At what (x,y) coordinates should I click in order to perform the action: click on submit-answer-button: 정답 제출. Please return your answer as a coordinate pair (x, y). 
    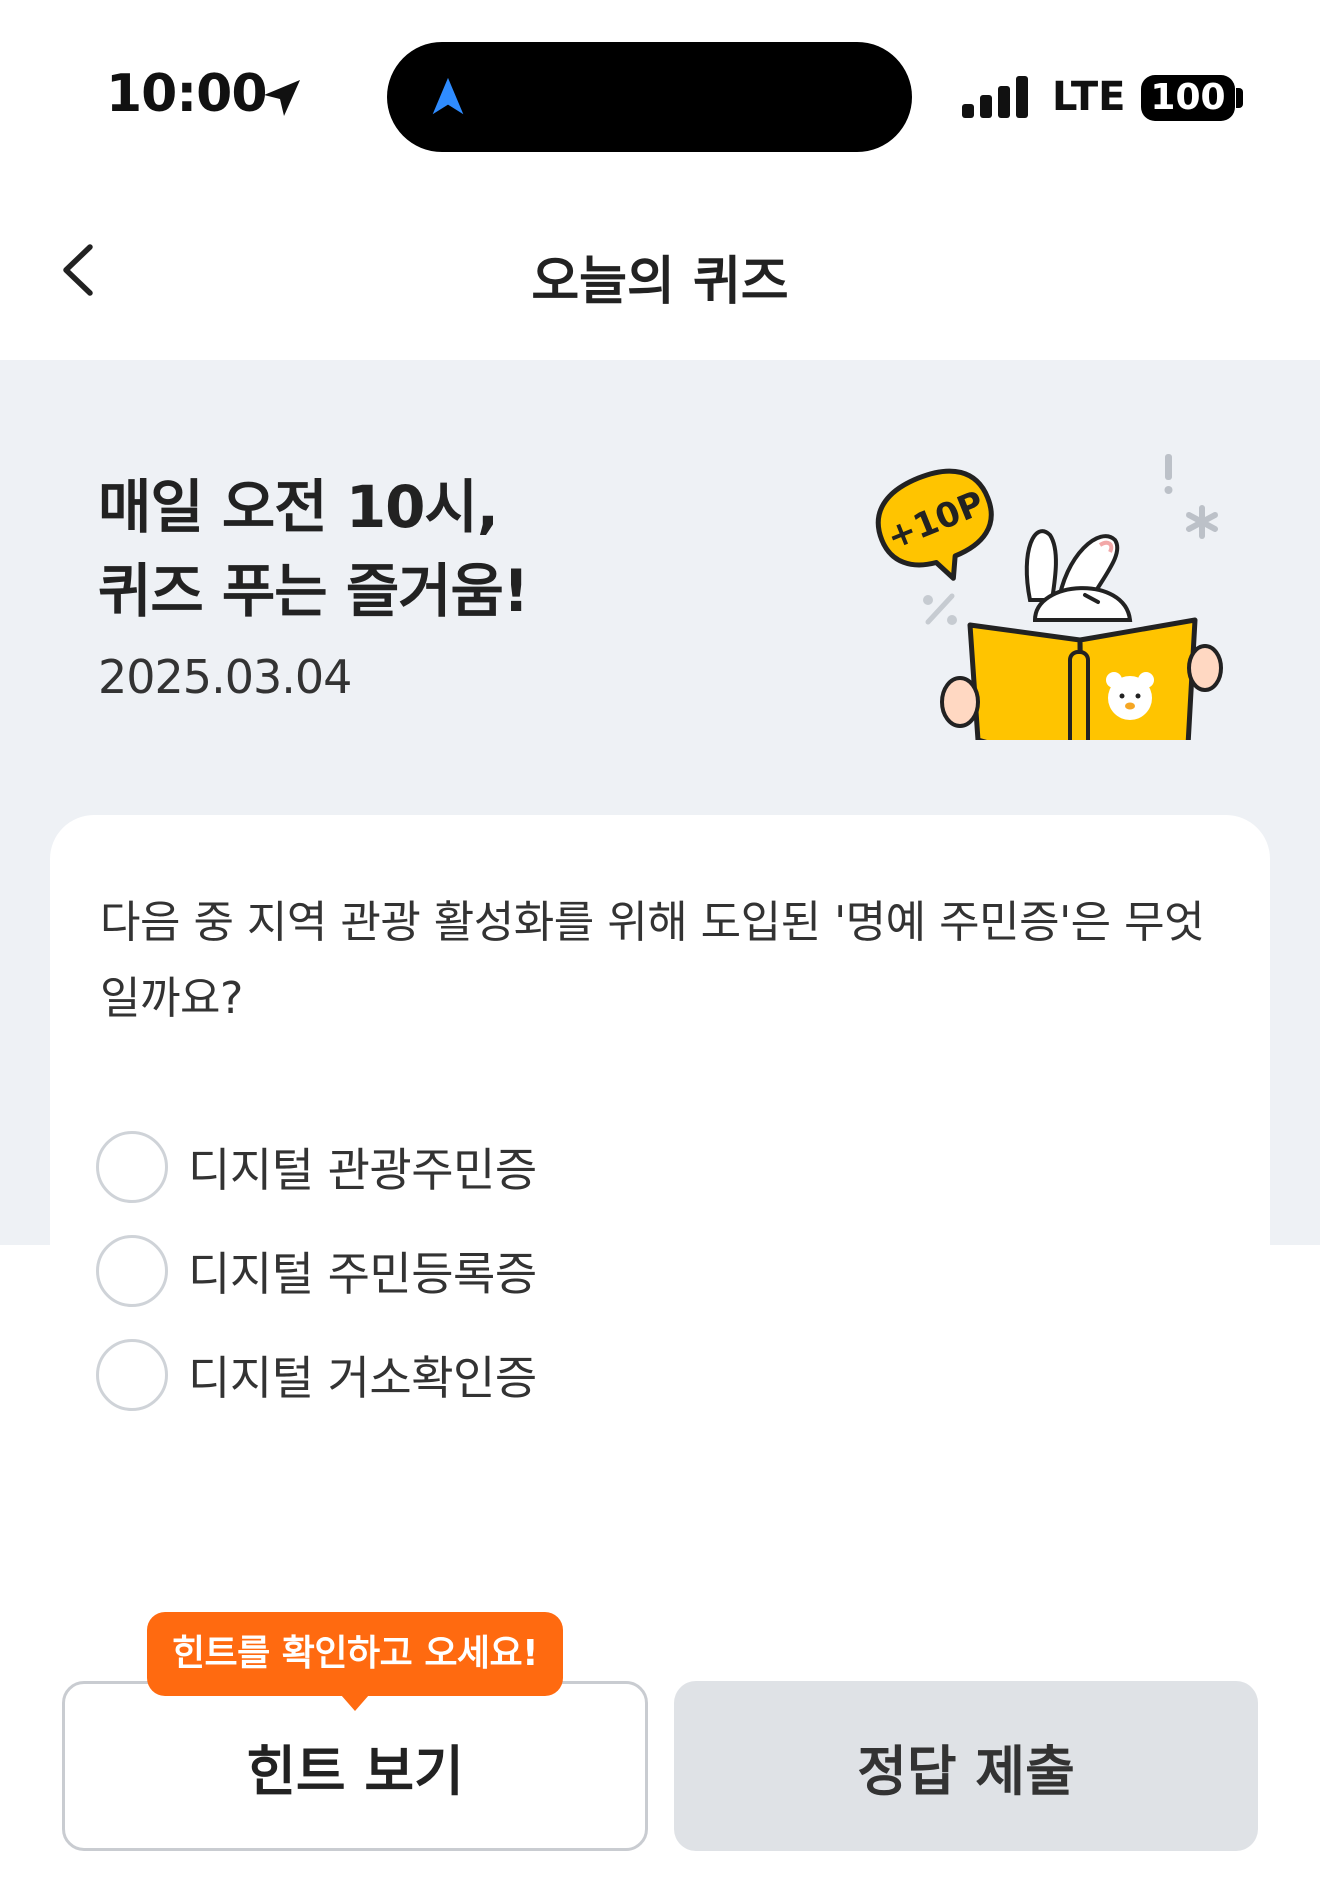
    Looking at the image, I should click on (966, 1766).